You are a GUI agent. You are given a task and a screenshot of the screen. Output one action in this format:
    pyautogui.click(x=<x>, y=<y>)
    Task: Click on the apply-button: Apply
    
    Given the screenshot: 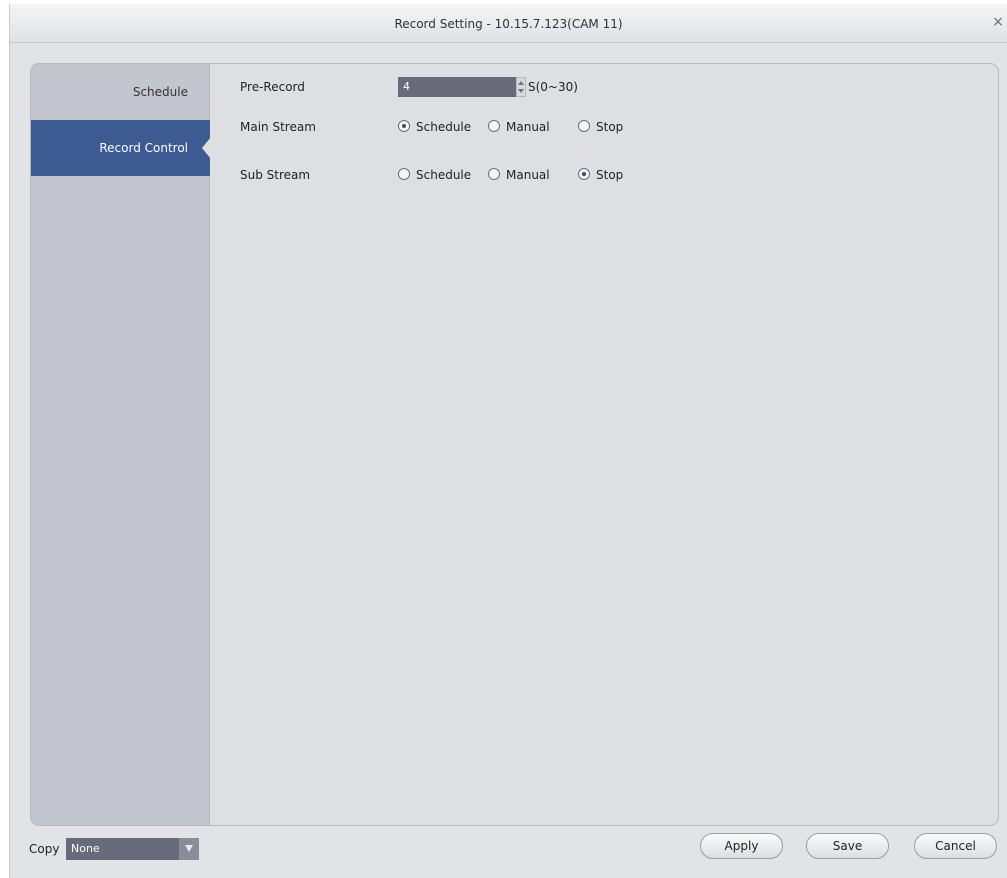 What is the action you would take?
    pyautogui.click(x=741, y=846)
    